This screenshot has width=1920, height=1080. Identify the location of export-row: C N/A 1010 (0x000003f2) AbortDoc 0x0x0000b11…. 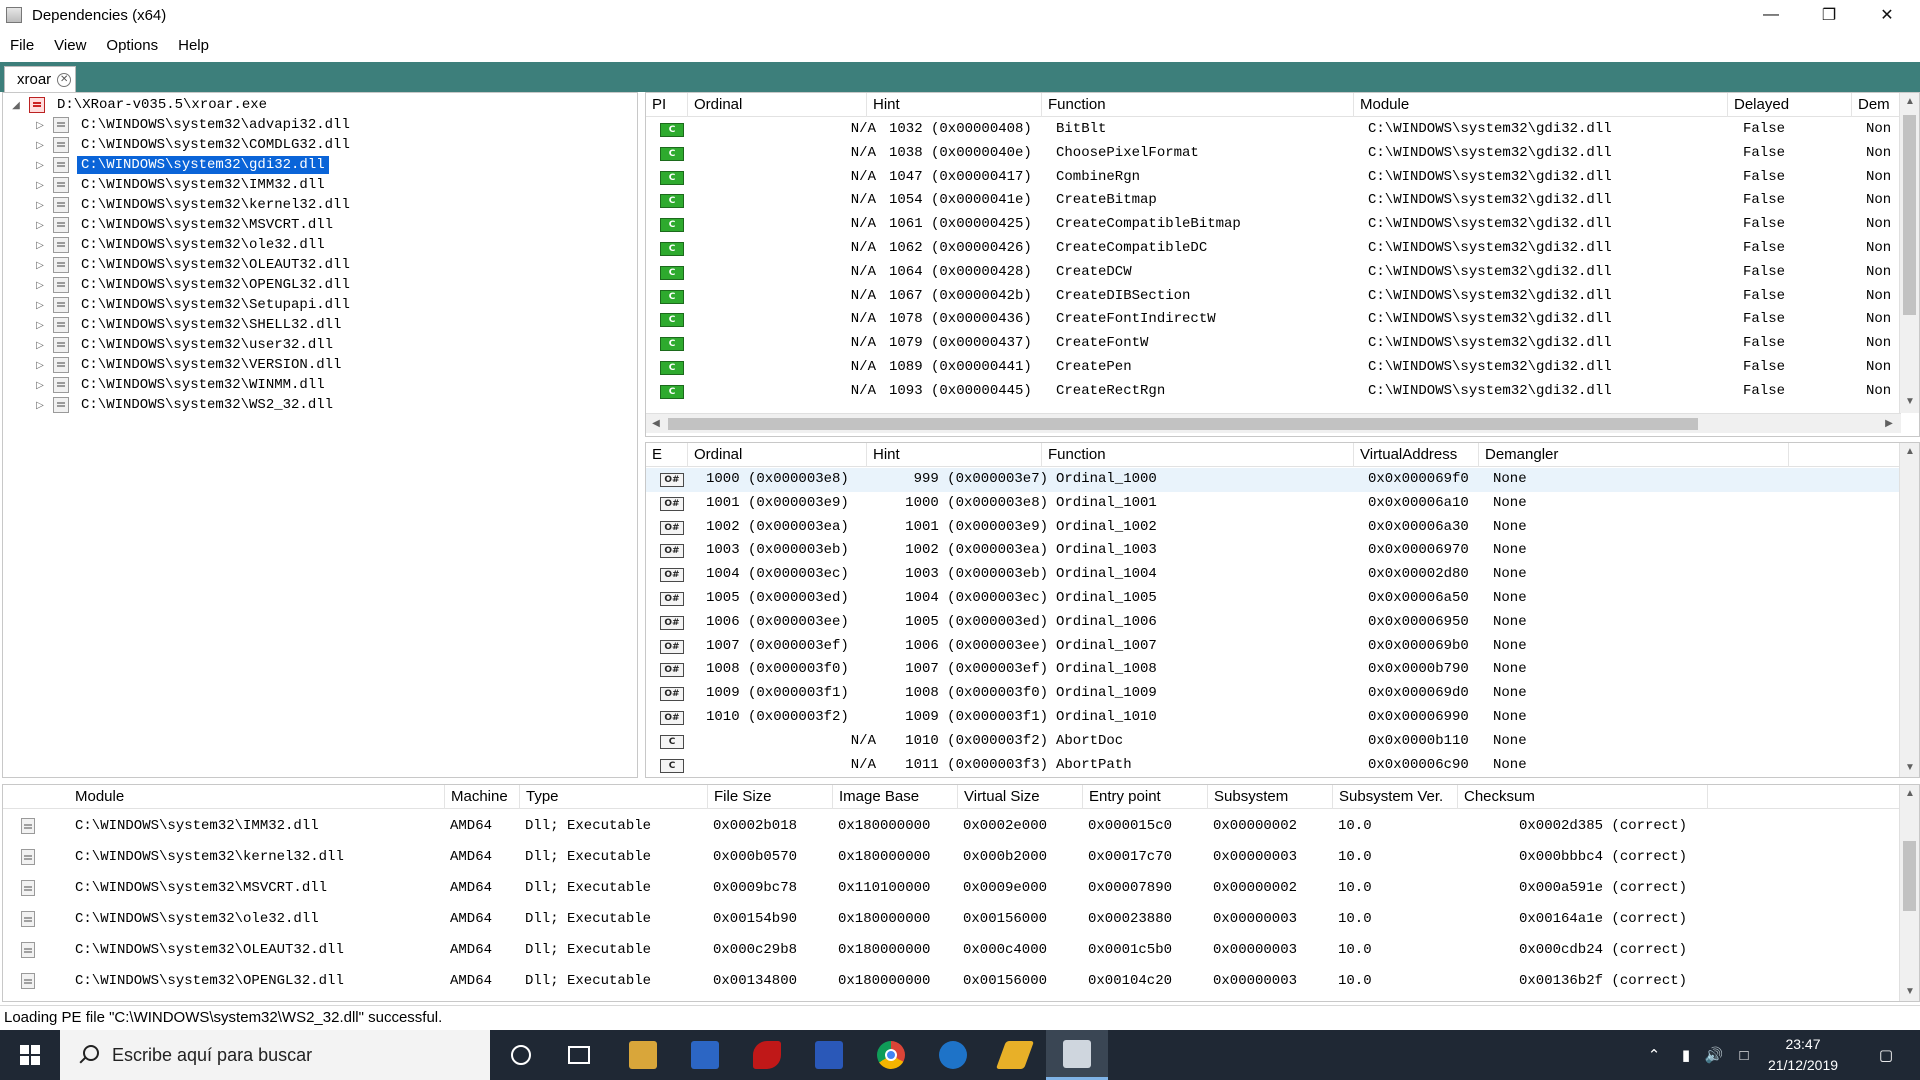
(1272, 742).